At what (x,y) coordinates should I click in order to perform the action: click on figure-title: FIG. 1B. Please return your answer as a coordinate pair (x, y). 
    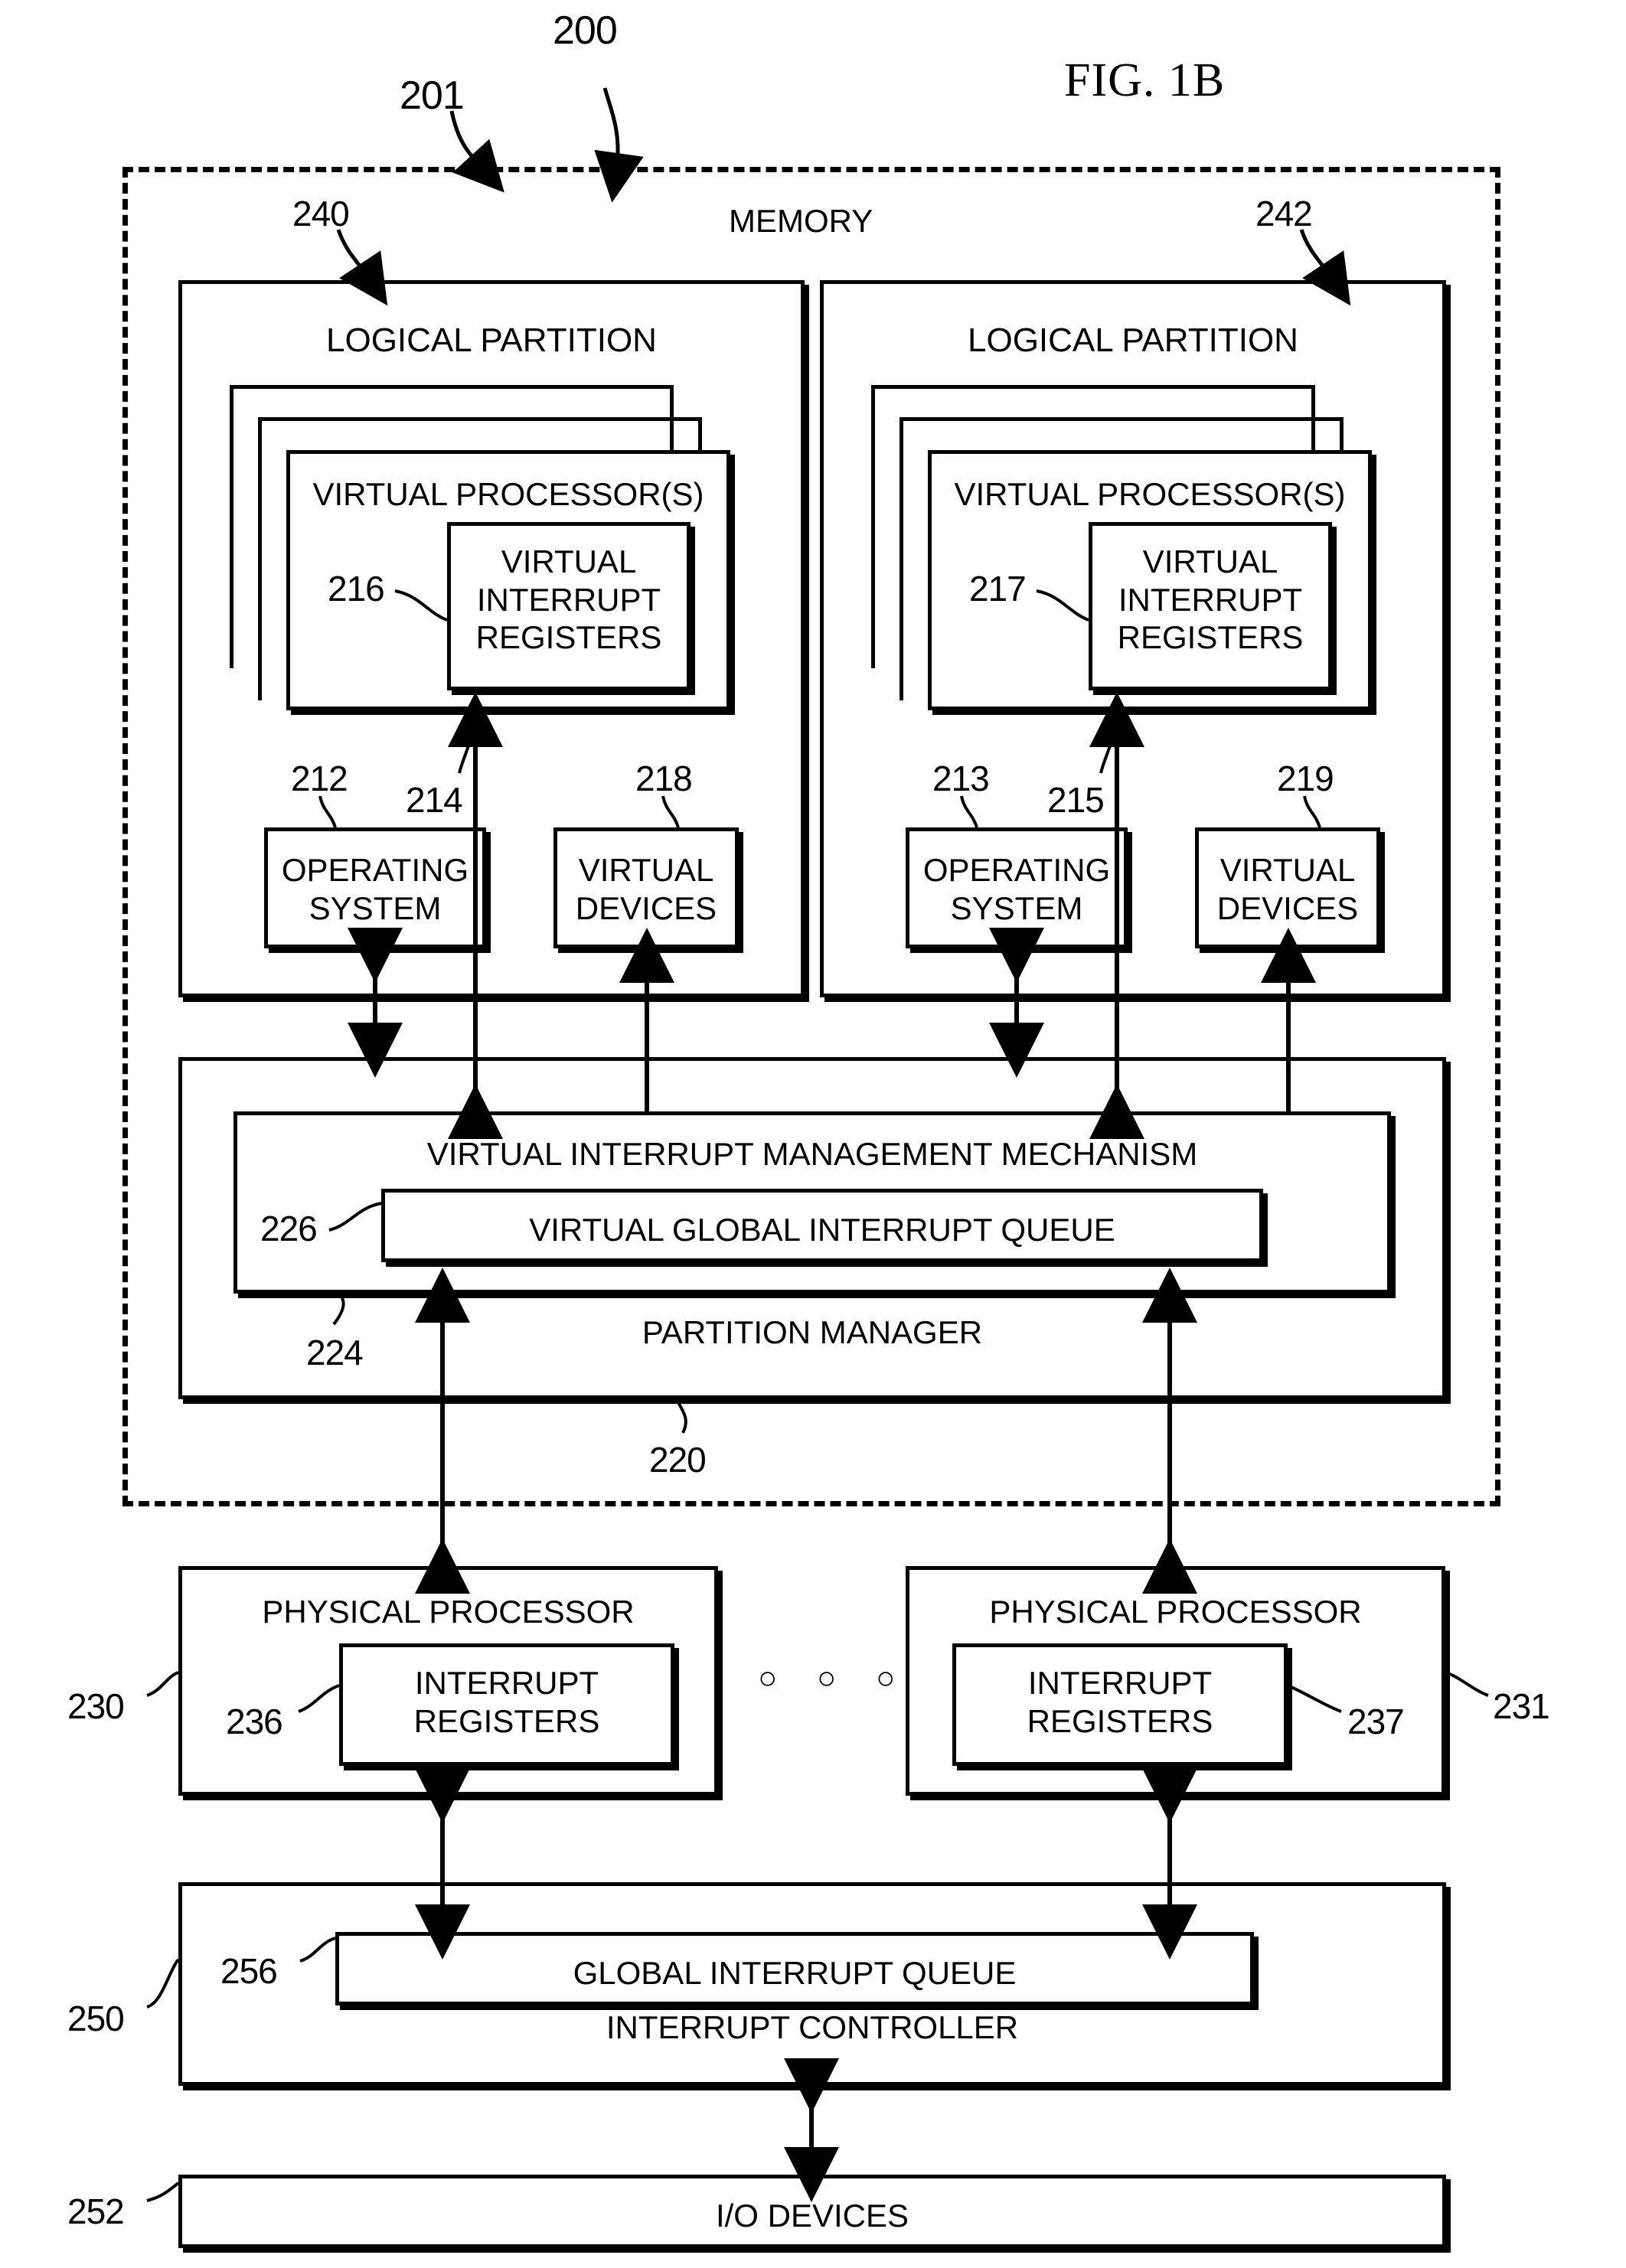
    Looking at the image, I should click on (1145, 80).